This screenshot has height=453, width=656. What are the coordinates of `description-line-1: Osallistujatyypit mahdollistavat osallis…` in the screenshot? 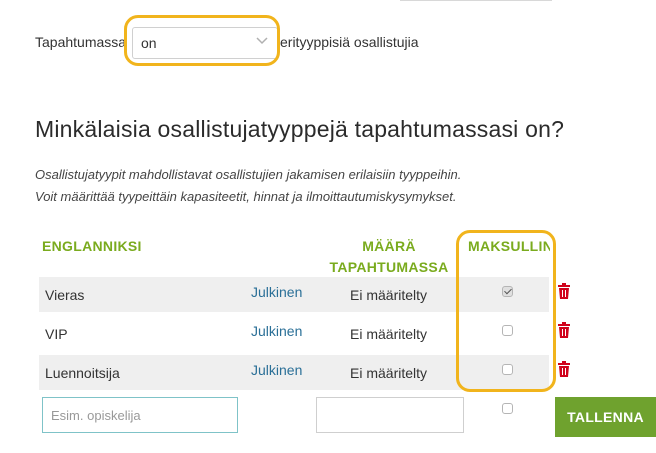 It's located at (248, 174).